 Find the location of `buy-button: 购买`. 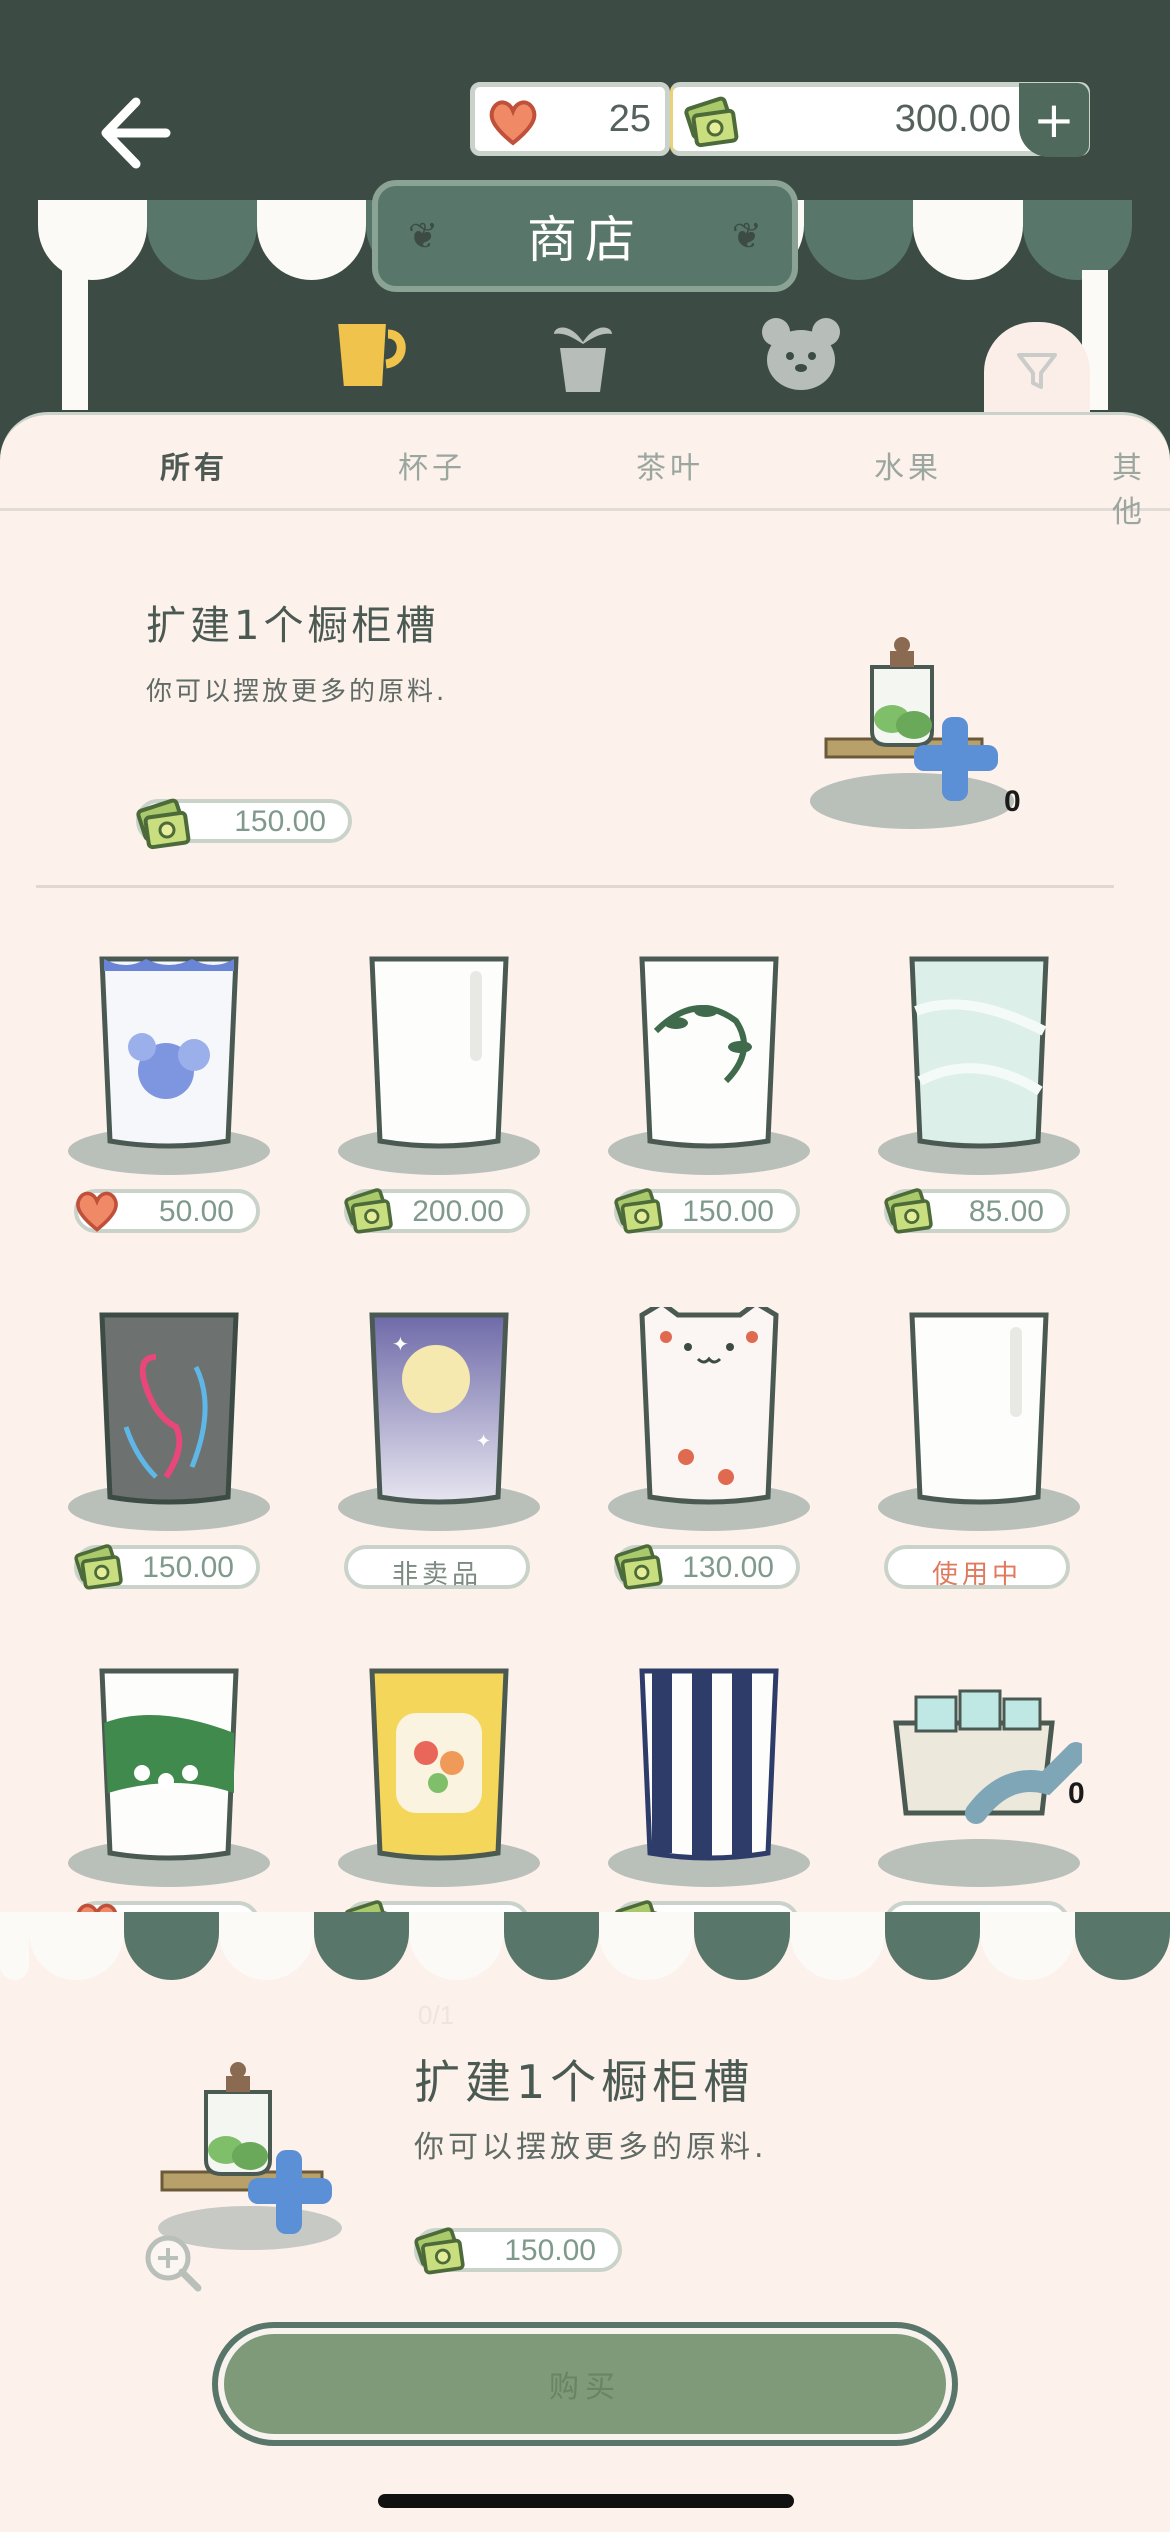

buy-button: 购买 is located at coordinates (585, 2384).